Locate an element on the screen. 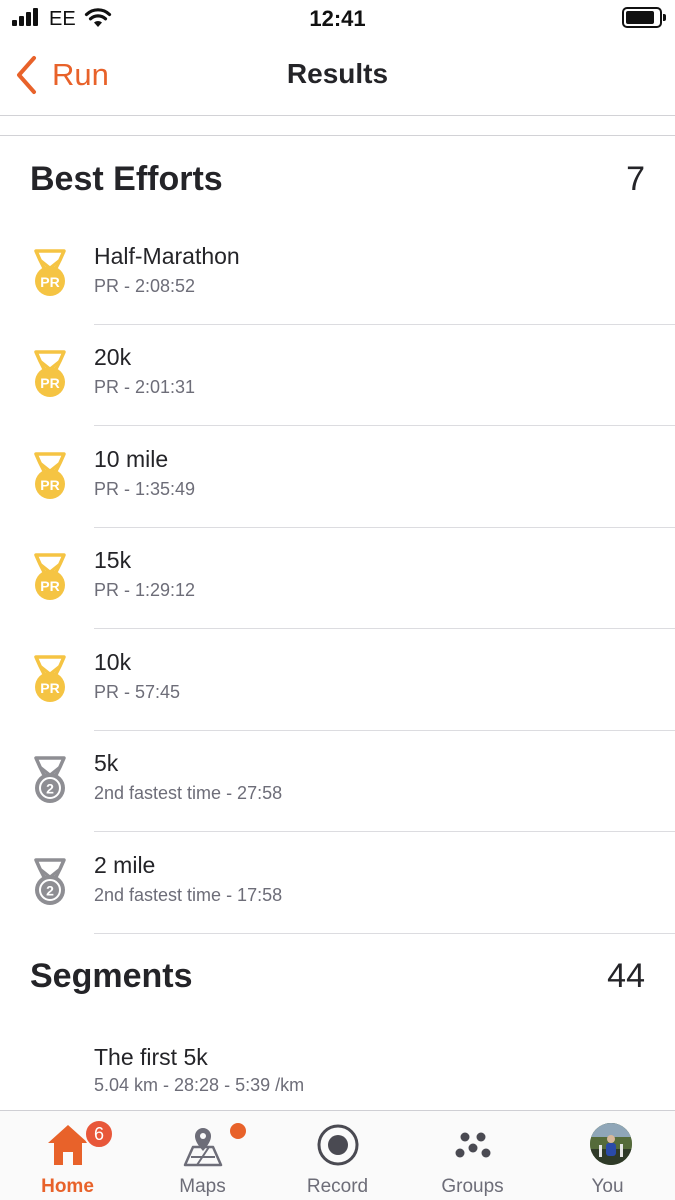 The width and height of the screenshot is (675, 1200). best-efforts-header: Best Efforts 7 is located at coordinates (337, 182).